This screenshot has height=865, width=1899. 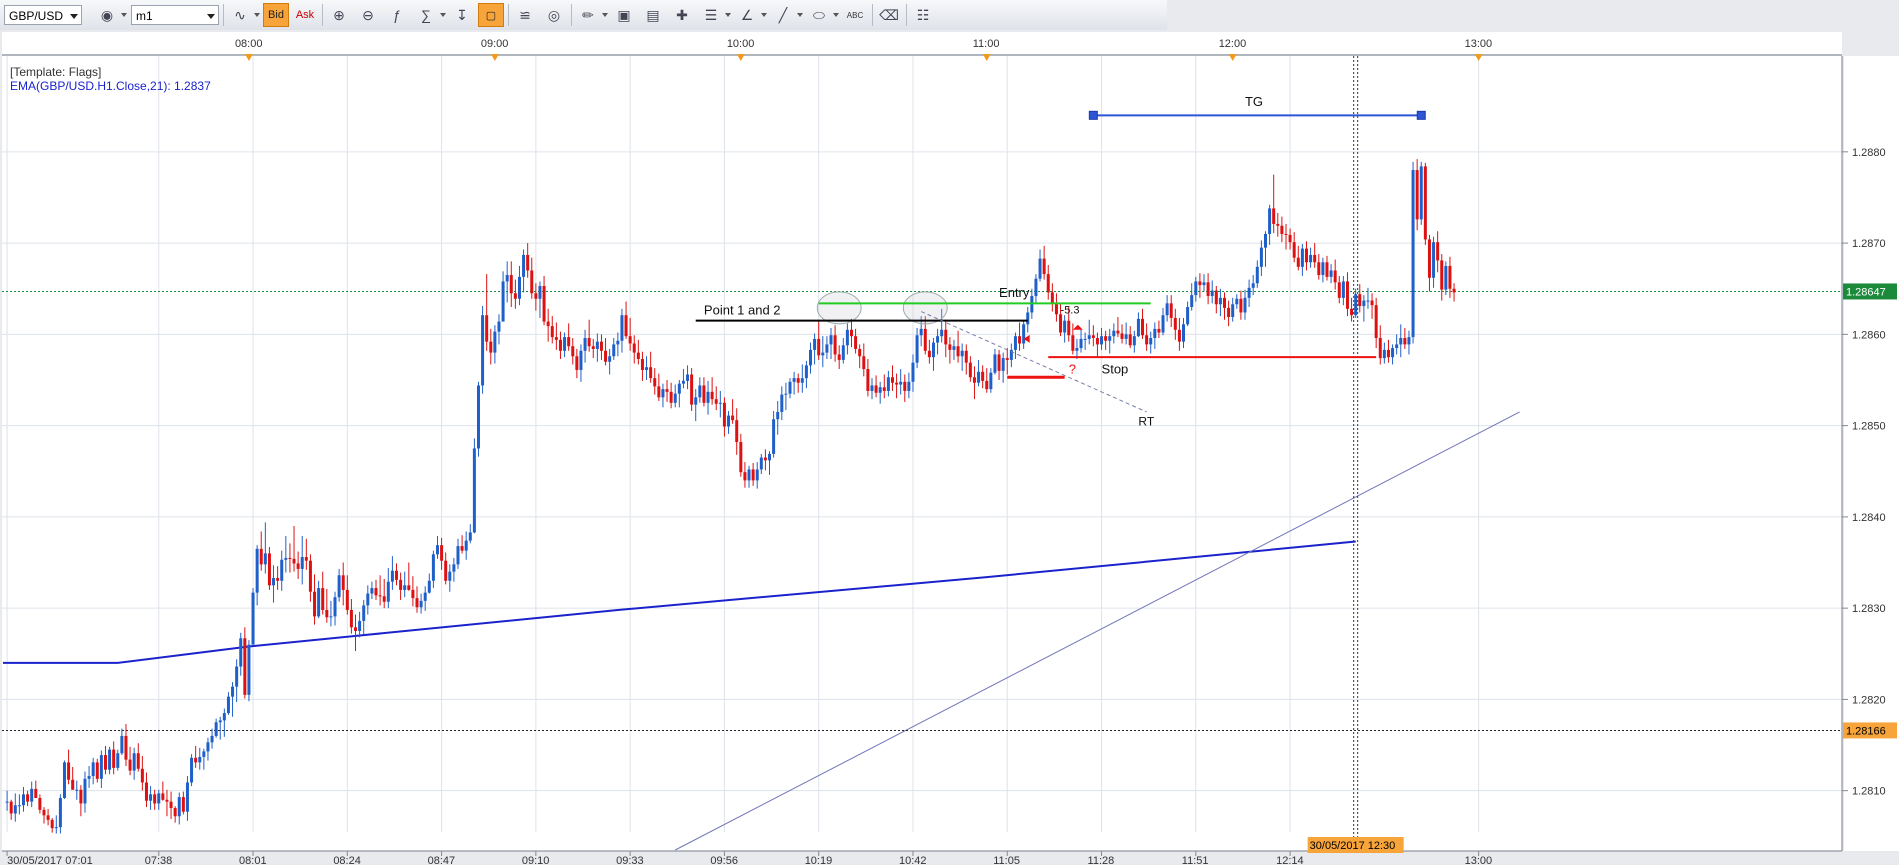 What do you see at coordinates (368, 15) in the screenshot?
I see `zoom-out-icon: ⊖` at bounding box center [368, 15].